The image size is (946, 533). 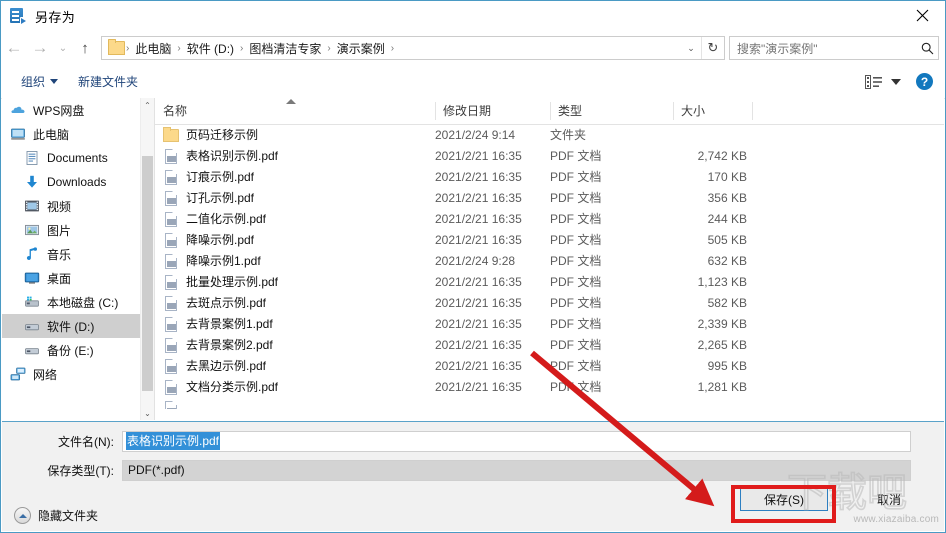 I want to click on sidebar-item-3: Downloads, so click(x=72, y=182).